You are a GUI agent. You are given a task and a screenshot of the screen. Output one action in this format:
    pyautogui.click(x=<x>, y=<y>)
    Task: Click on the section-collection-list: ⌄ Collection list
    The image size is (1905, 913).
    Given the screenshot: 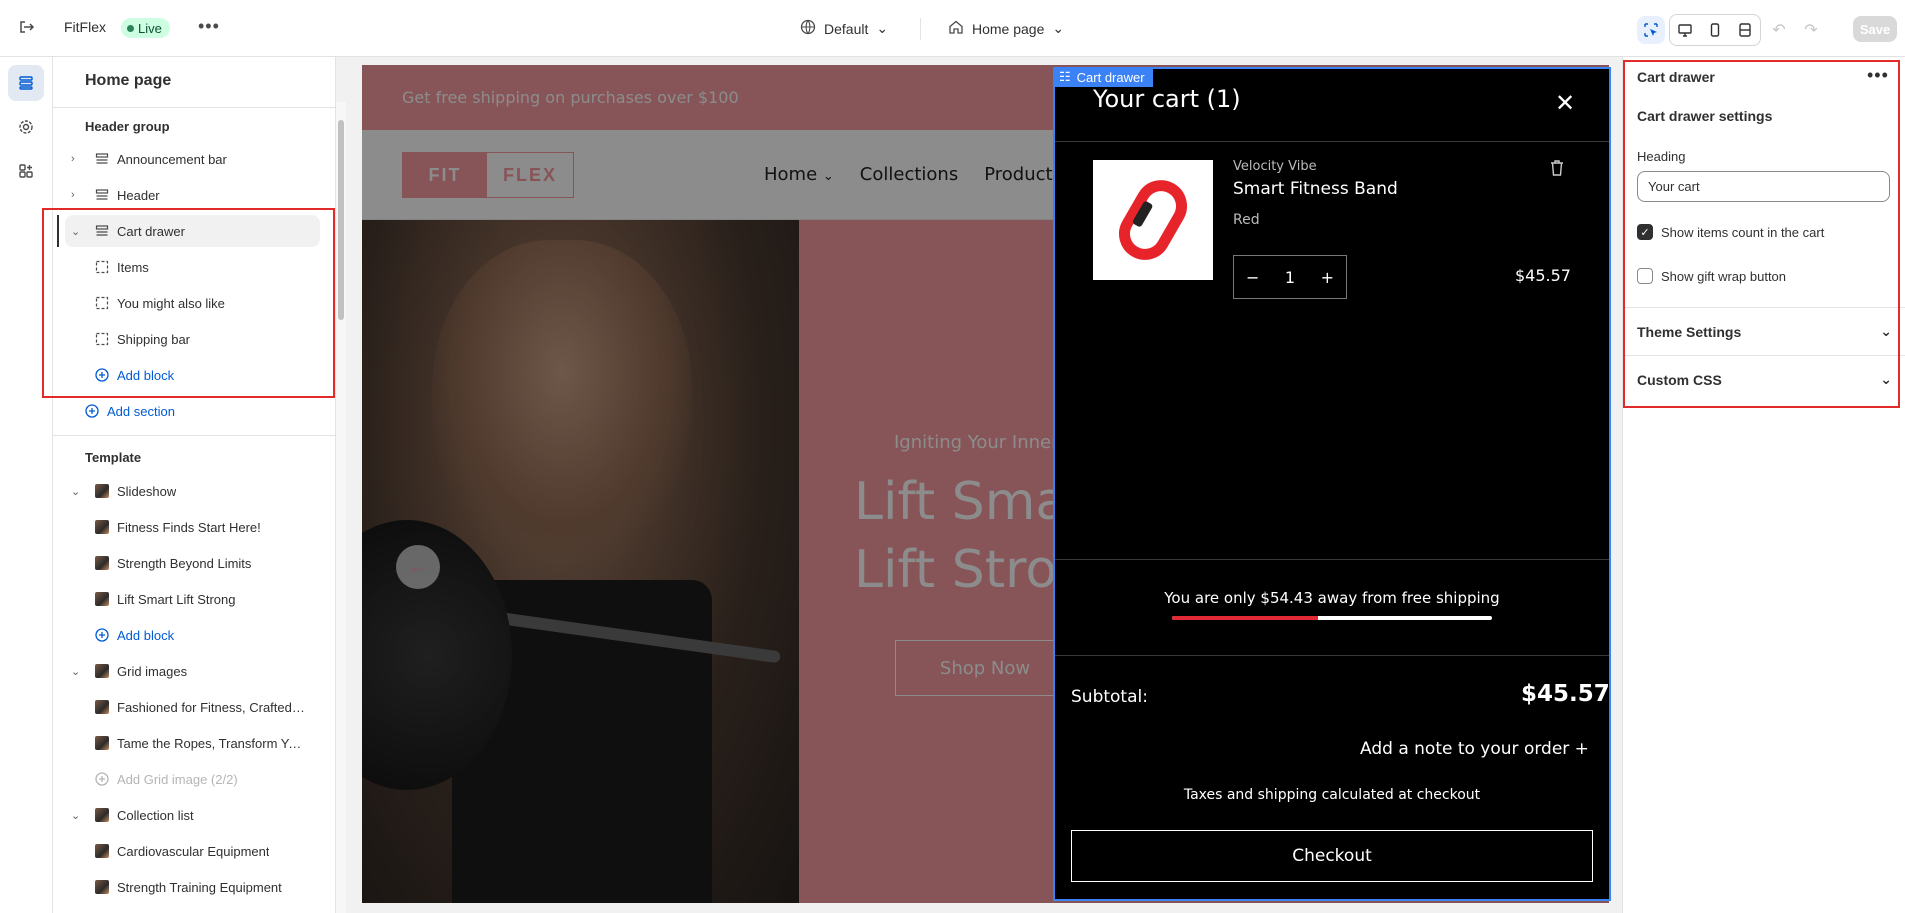 What is the action you would take?
    pyautogui.click(x=192, y=815)
    